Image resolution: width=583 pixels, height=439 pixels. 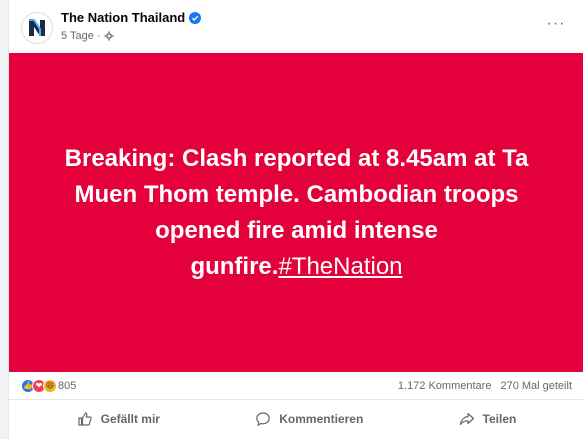 I want to click on thumbs-up-icon, so click(x=85, y=419).